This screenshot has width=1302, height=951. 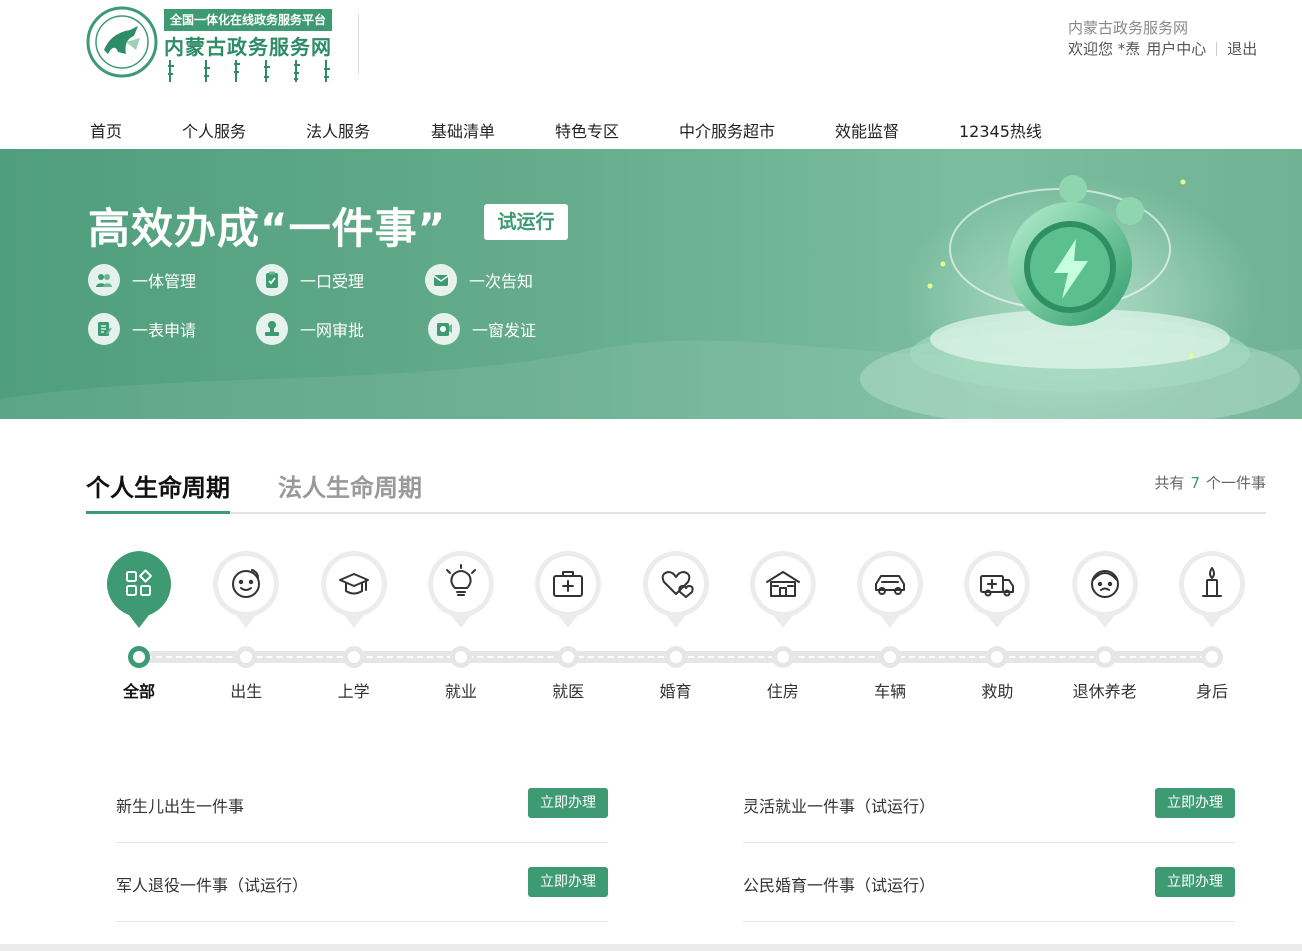 I want to click on count-number: 7, so click(x=1195, y=483).